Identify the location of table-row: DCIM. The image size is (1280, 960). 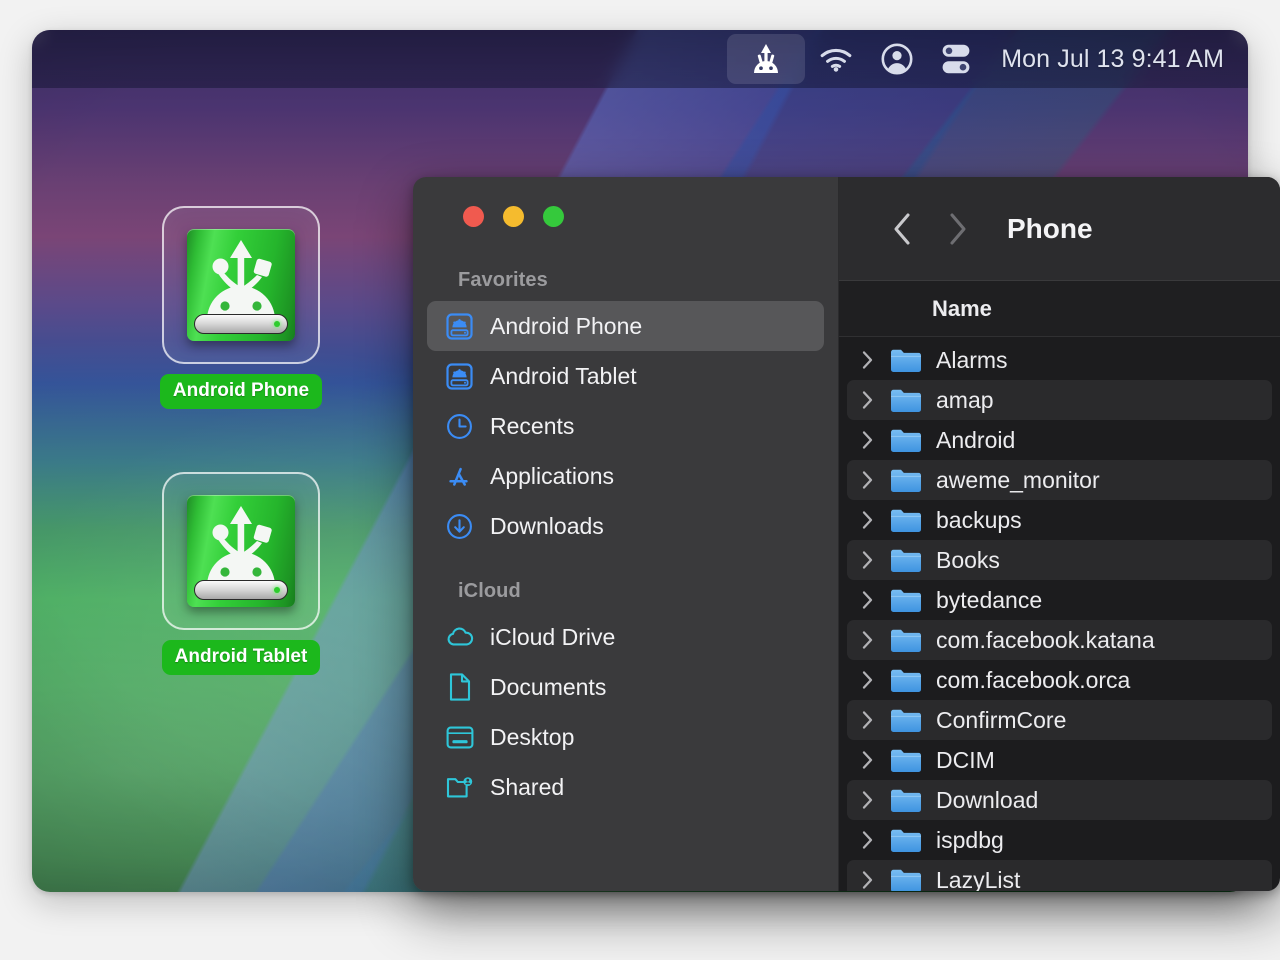
(1059, 760).